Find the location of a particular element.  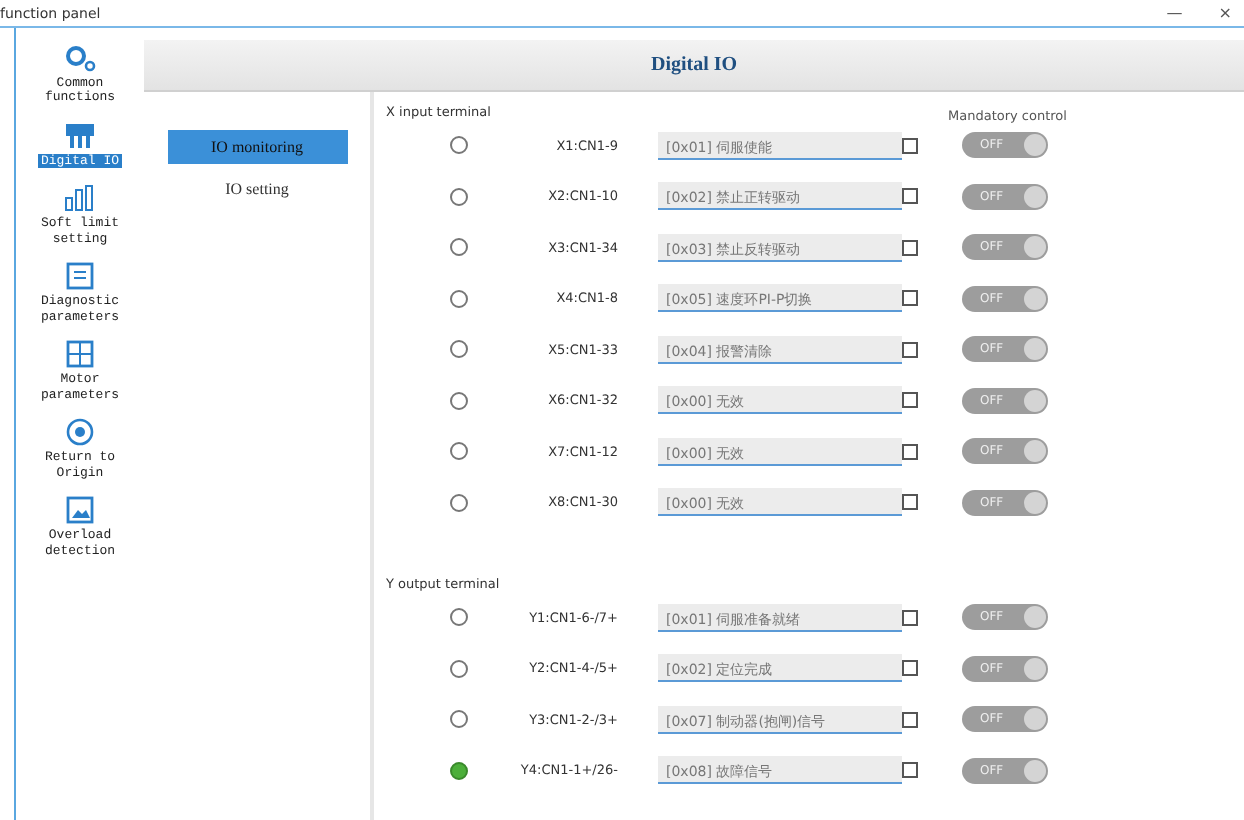

close-button: × is located at coordinates (1225, 13).